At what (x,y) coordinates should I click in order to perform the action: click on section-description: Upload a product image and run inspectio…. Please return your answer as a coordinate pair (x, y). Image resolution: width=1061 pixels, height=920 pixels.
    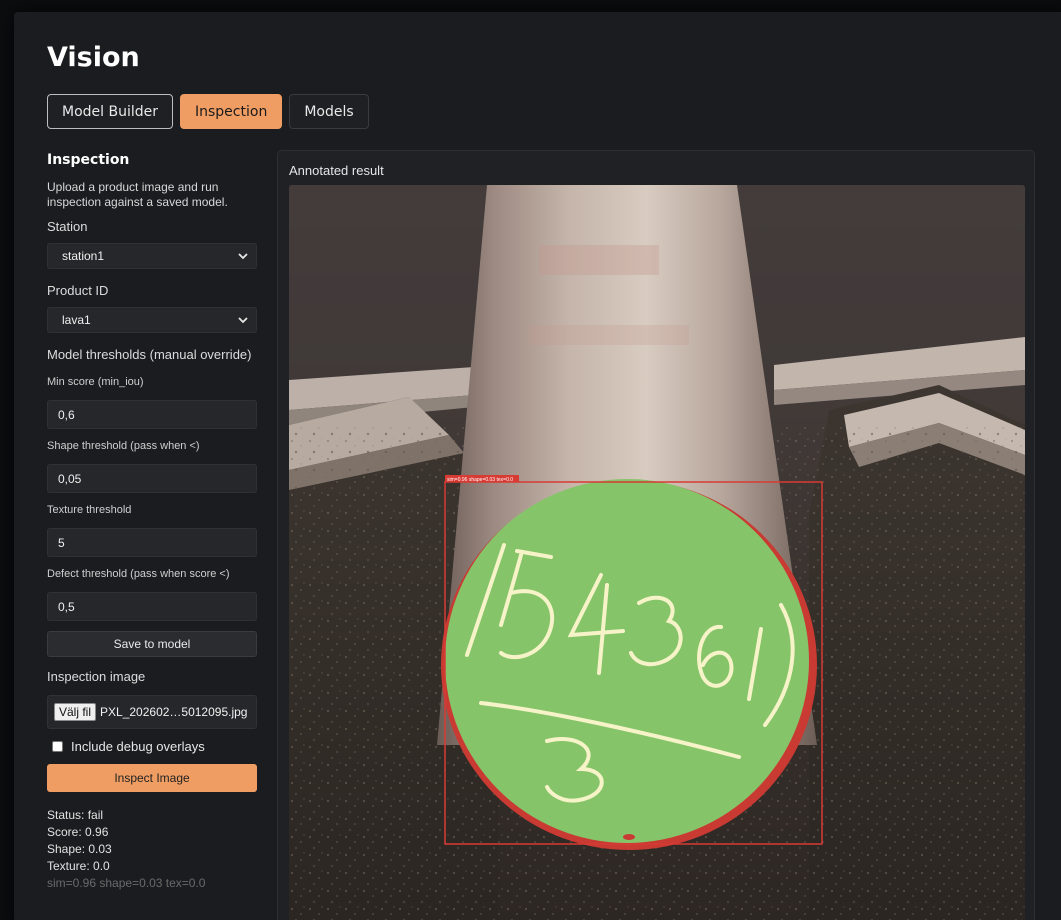
    Looking at the image, I should click on (137, 194).